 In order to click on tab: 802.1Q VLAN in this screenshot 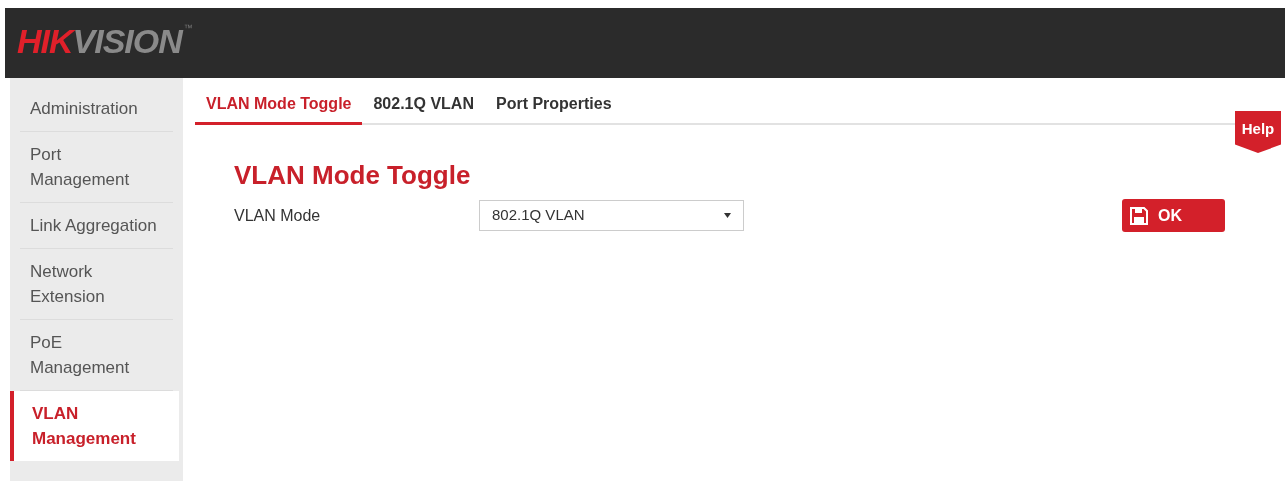, I will do `click(423, 108)`.